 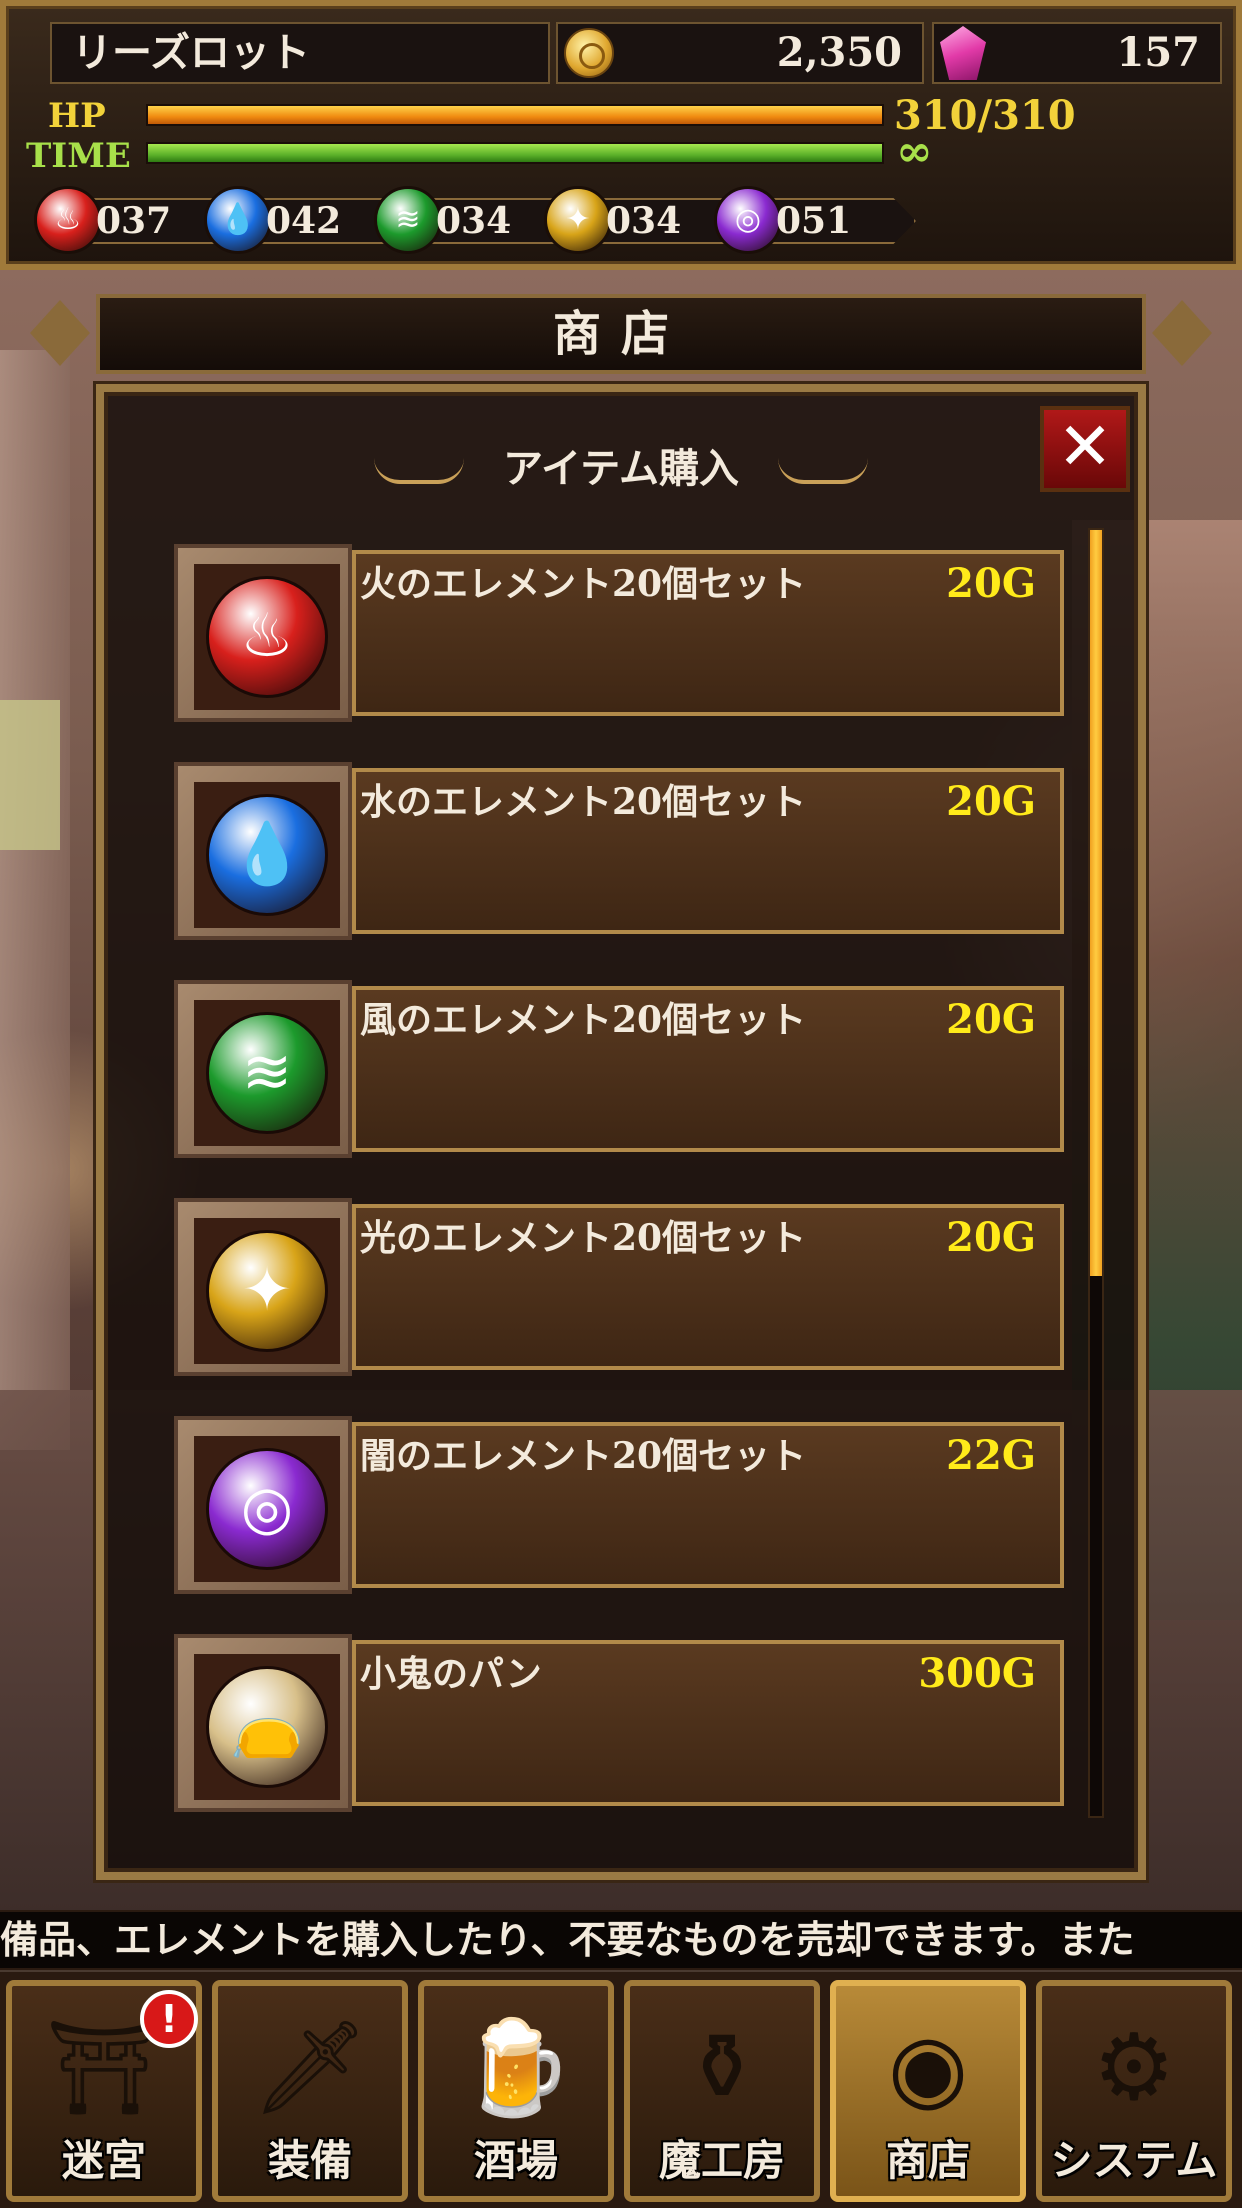 I want to click on item-name: 水のエレメント20個セット, so click(x=583, y=802).